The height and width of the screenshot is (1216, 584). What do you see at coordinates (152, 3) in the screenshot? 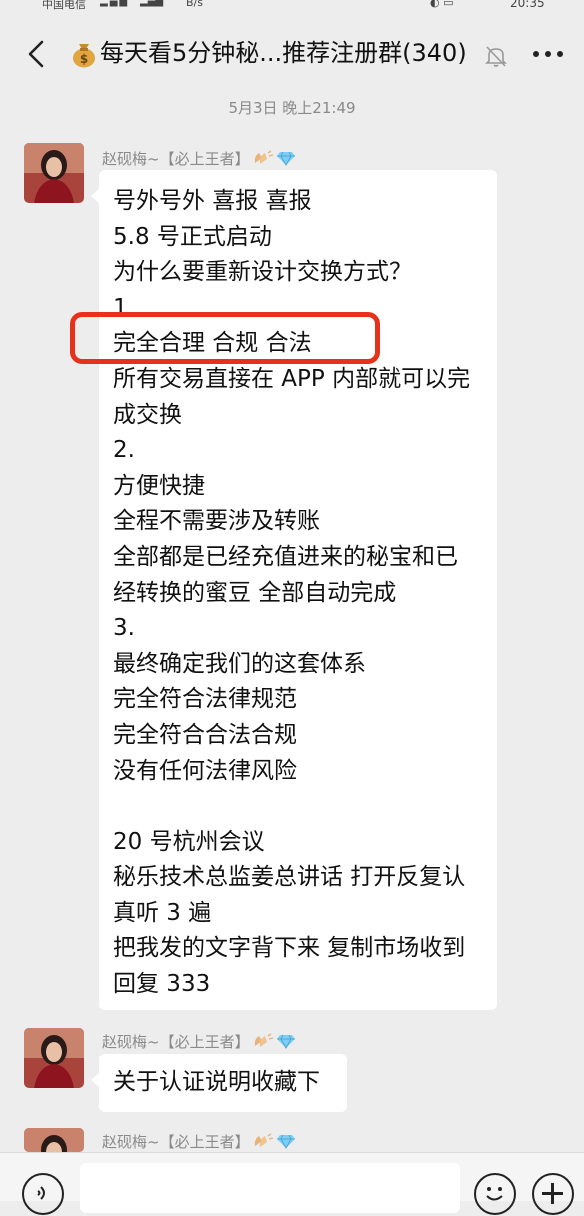
I see `signal-icon-2: ▂▄▆` at bounding box center [152, 3].